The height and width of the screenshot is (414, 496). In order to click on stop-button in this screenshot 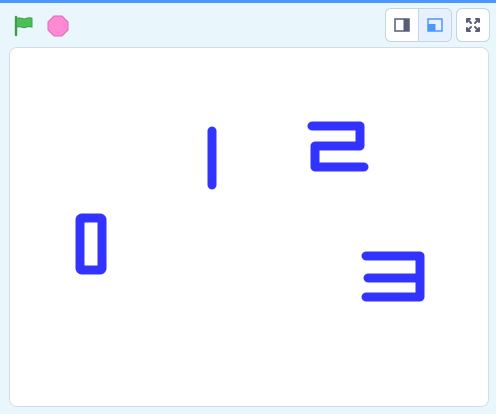, I will do `click(58, 26)`.